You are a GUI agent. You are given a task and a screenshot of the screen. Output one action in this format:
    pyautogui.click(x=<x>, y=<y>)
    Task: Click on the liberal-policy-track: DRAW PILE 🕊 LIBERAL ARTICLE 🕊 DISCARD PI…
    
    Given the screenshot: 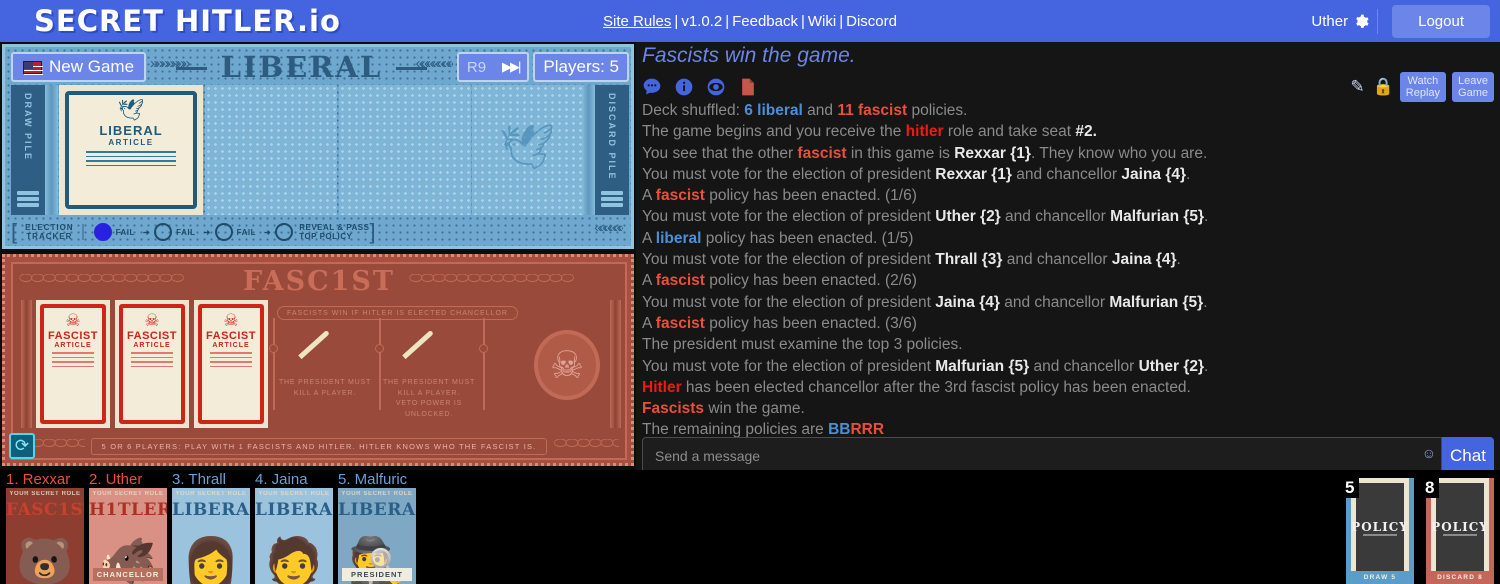 What is the action you would take?
    pyautogui.click(x=320, y=150)
    